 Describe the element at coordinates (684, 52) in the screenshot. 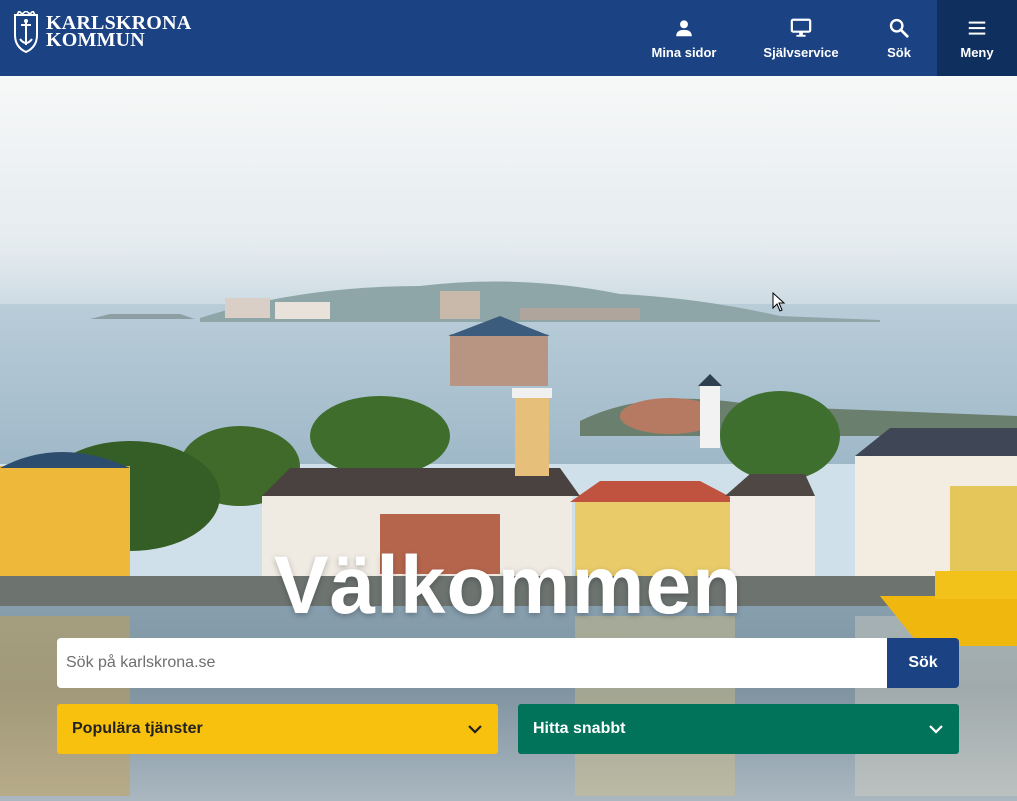

I see `nav-mina-sidor-label: Mina sidor` at that location.